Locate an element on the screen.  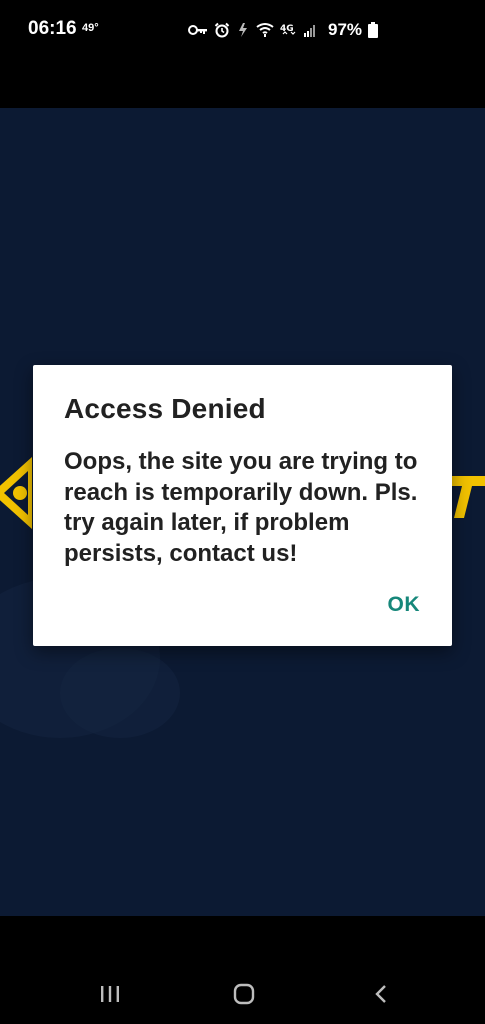
app-header-strip is located at coordinates (242, 85).